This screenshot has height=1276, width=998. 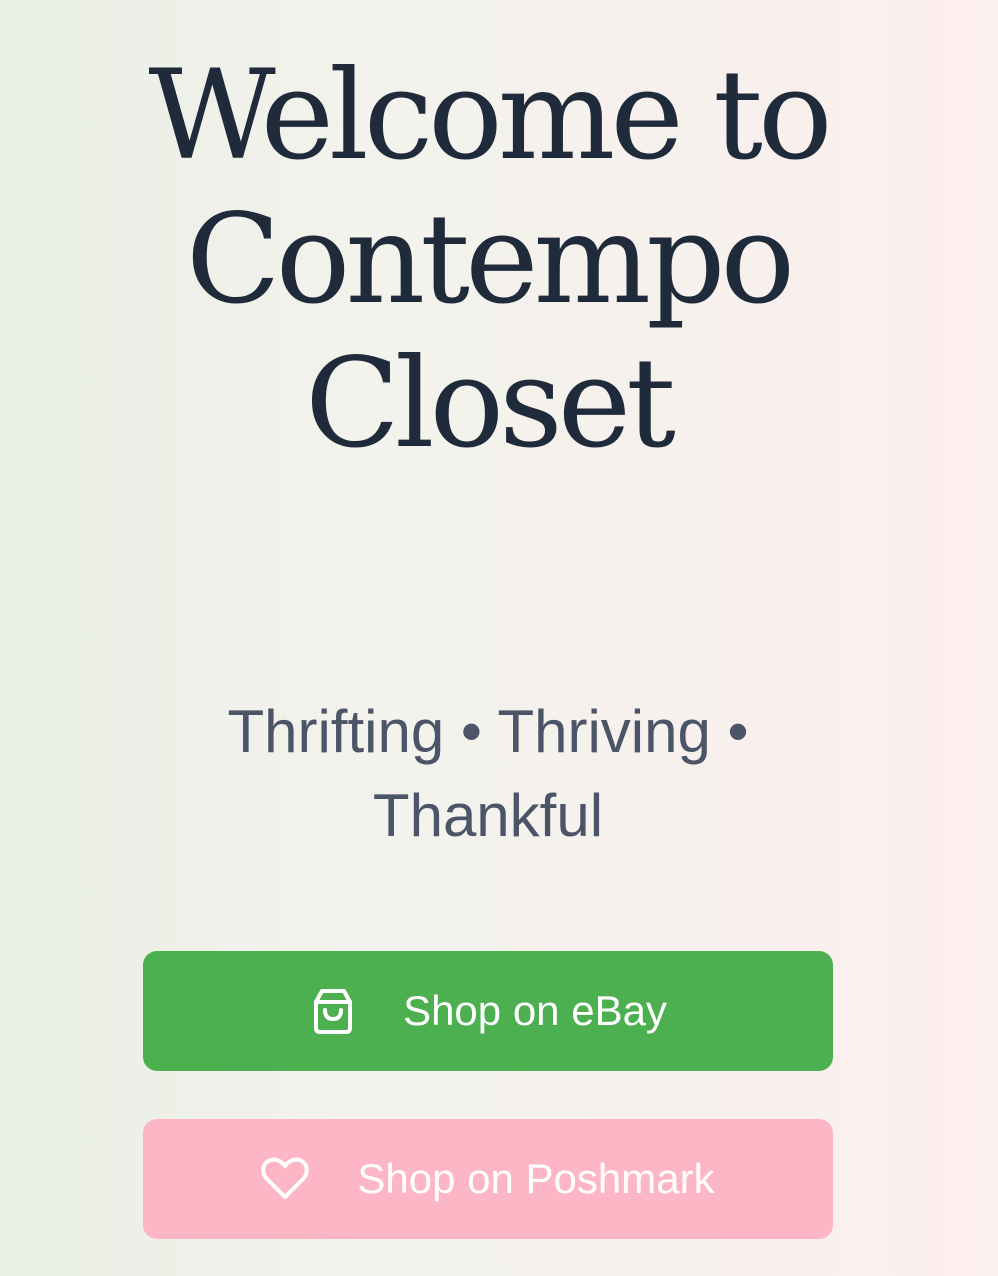 I want to click on ebay-button-label: Shop on eBay, so click(x=535, y=1010).